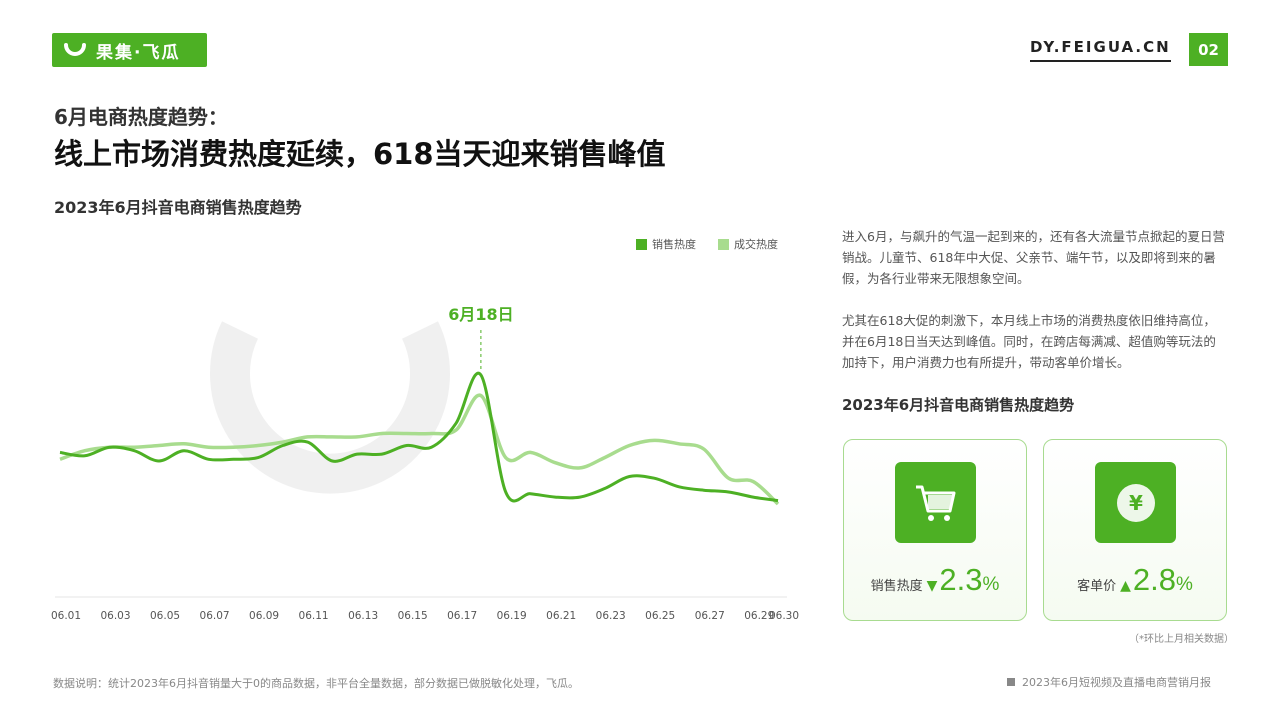 The width and height of the screenshot is (1280, 720). Describe the element at coordinates (784, 616) in the screenshot. I see `x-tick-label: 06.30` at that location.